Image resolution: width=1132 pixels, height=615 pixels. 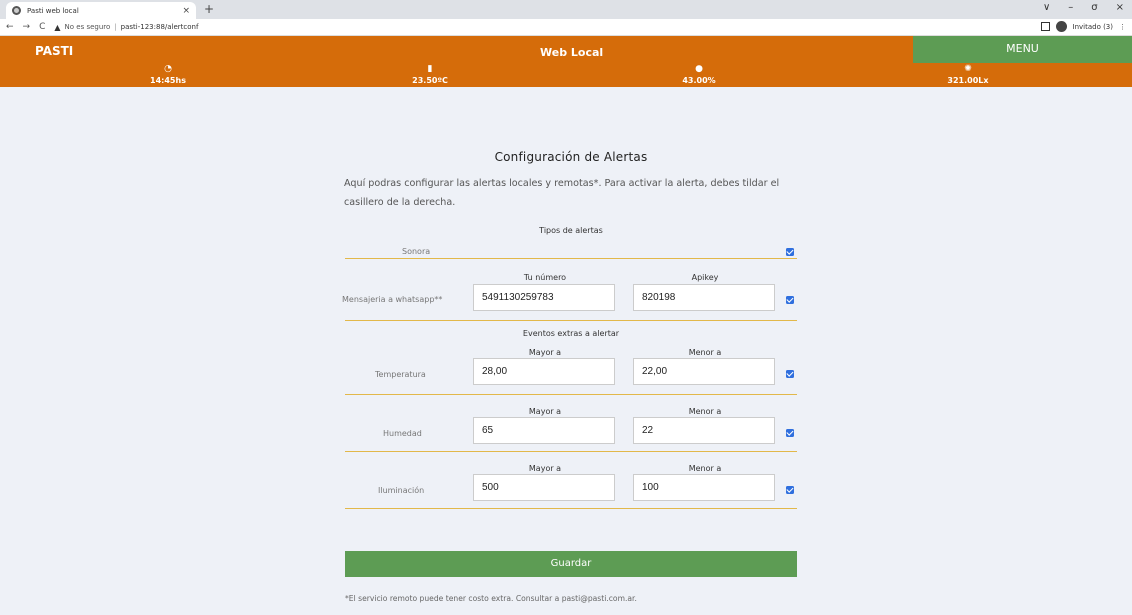 What do you see at coordinates (790, 300) in the screenshot?
I see `whatsapp-checkbox` at bounding box center [790, 300].